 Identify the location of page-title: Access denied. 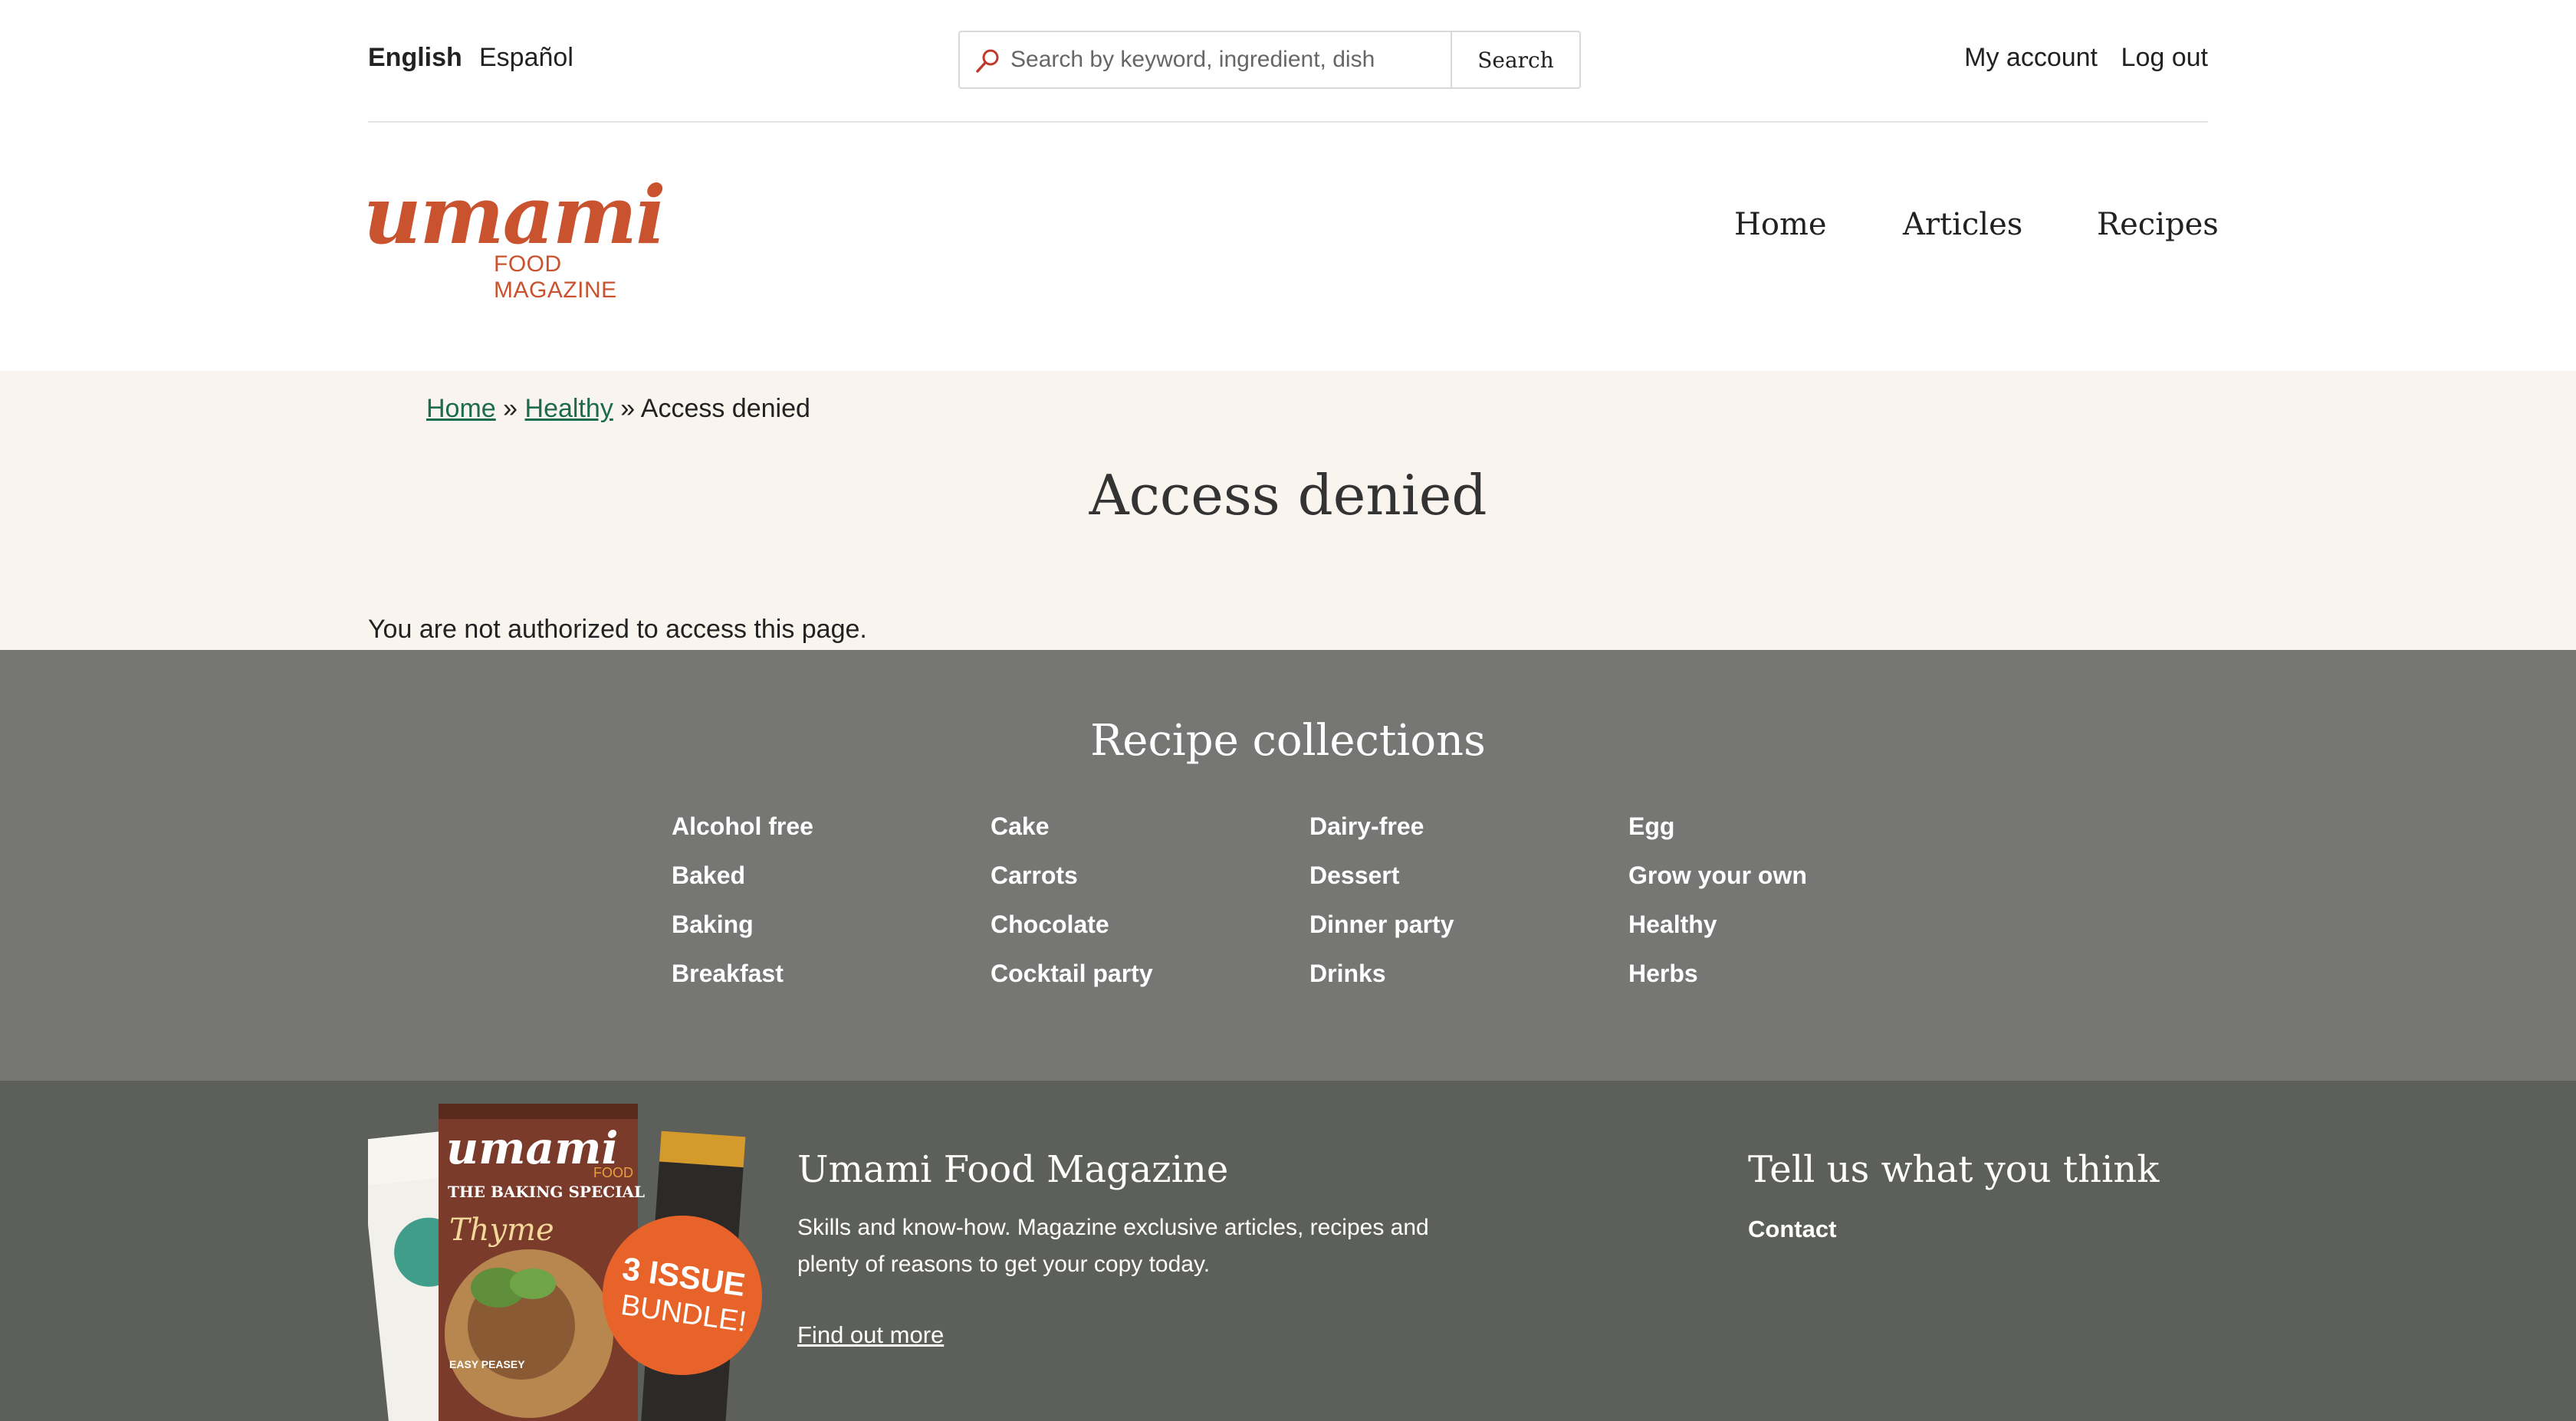
(1288, 495).